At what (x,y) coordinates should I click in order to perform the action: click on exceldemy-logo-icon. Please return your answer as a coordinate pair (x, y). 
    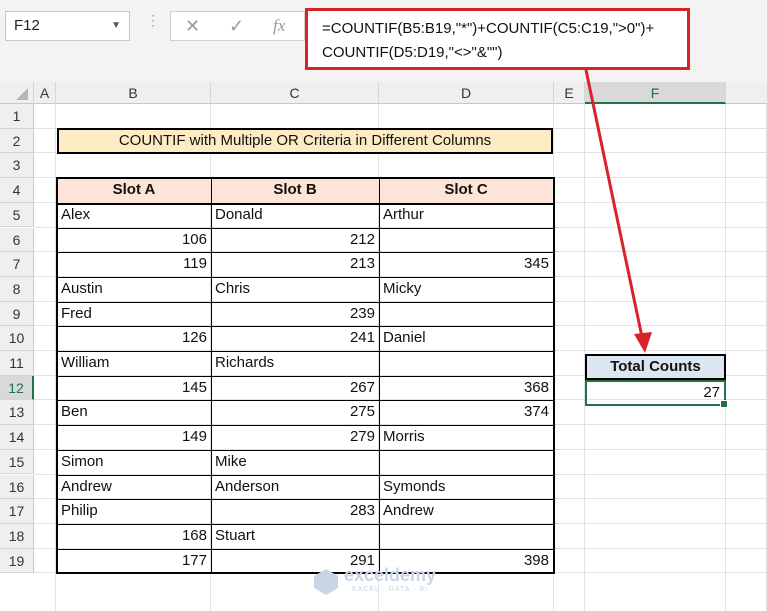
    Looking at the image, I should click on (326, 582).